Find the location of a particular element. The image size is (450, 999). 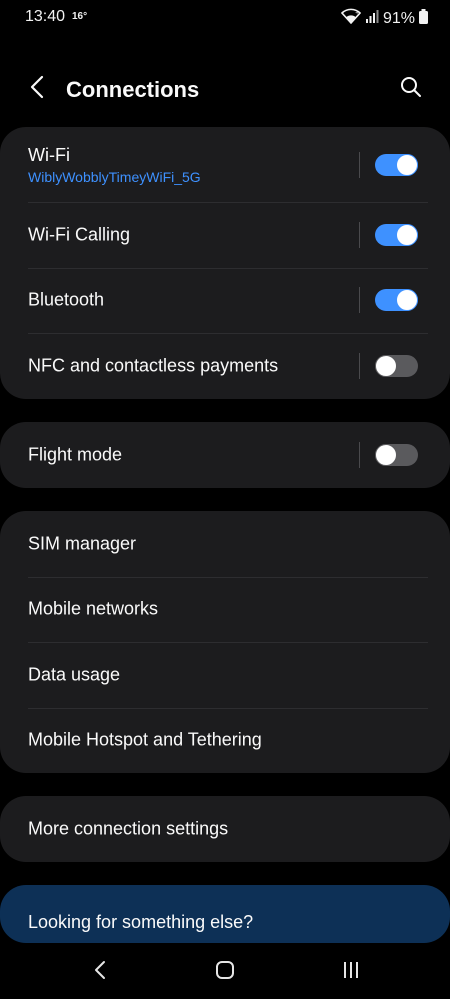

nfc-row: NFC and contactless payments is located at coordinates (225, 366).